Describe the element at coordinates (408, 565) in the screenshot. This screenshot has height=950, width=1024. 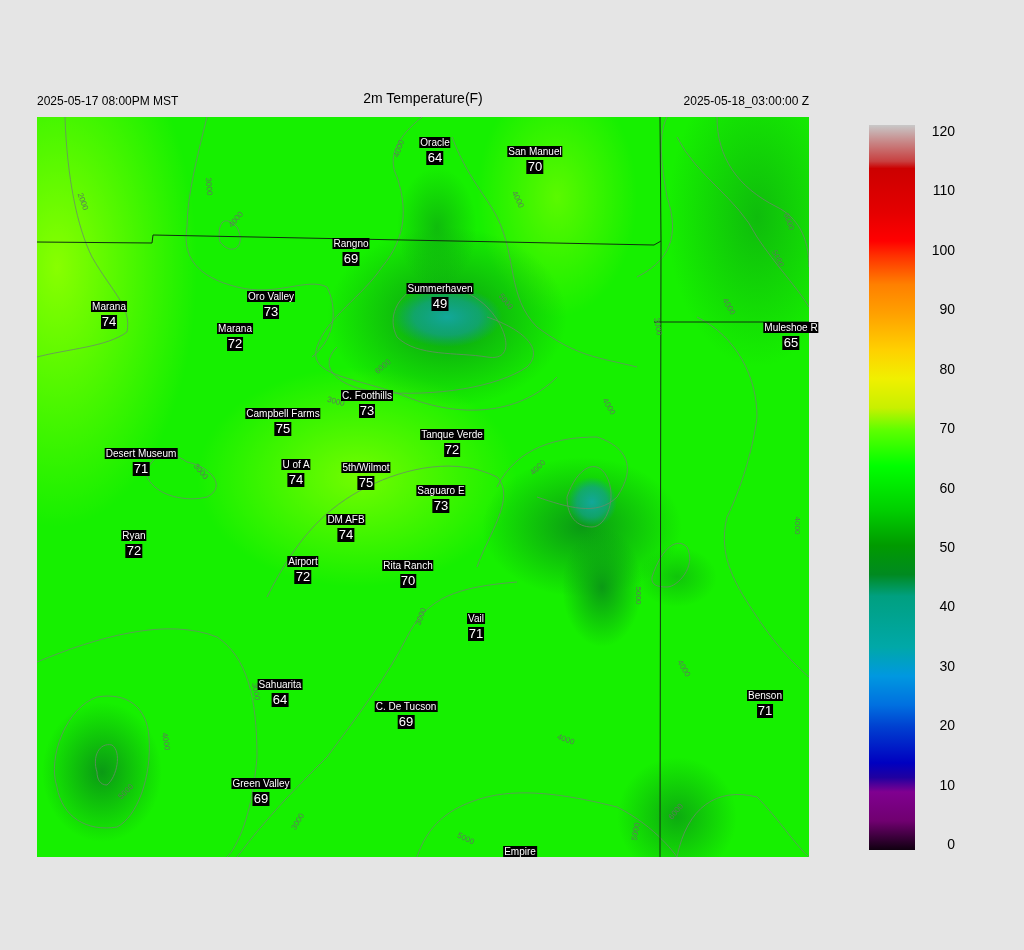
I see `station-name: Rita Ranch` at that location.